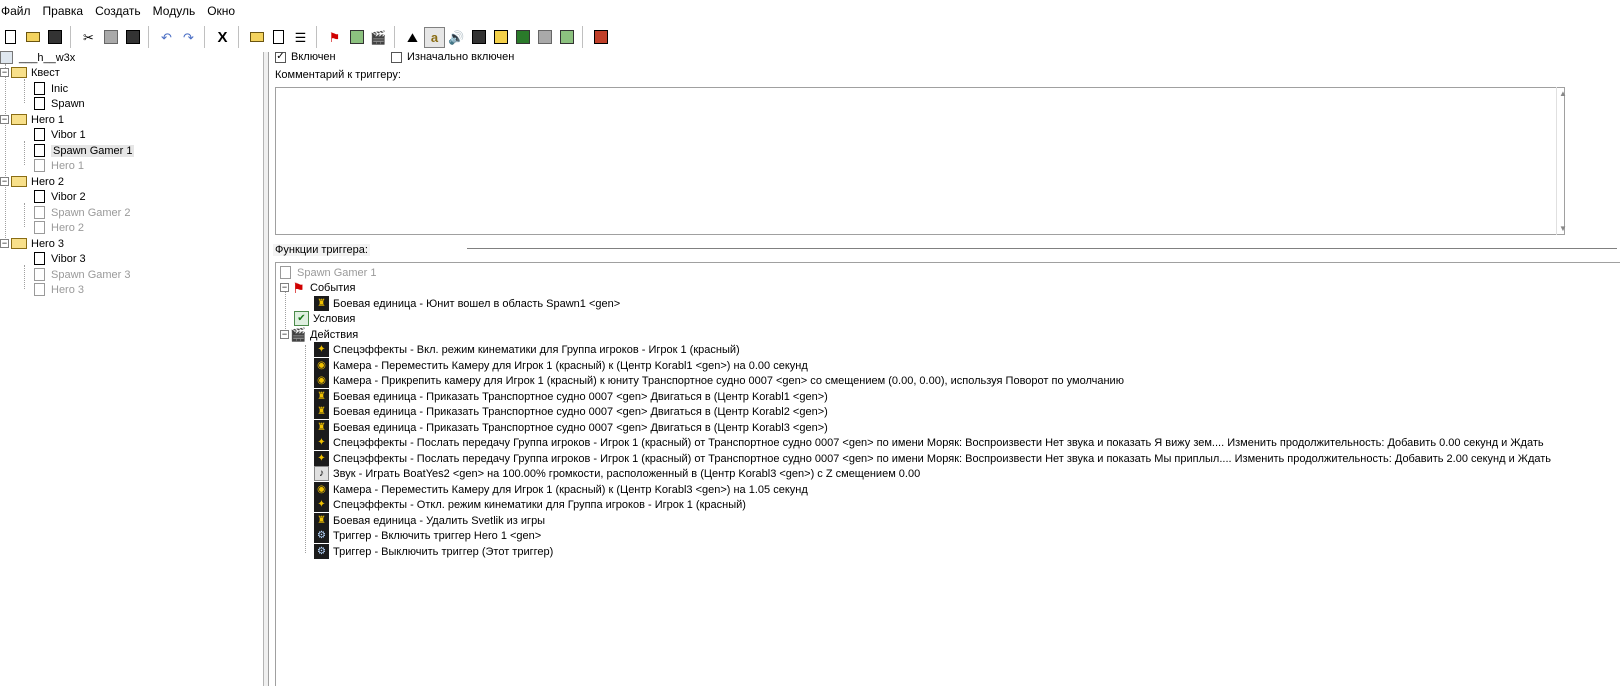 This screenshot has height=686, width=1620. What do you see at coordinates (1562, 161) in the screenshot?
I see `comment-scrollbar: ▲ ▼` at bounding box center [1562, 161].